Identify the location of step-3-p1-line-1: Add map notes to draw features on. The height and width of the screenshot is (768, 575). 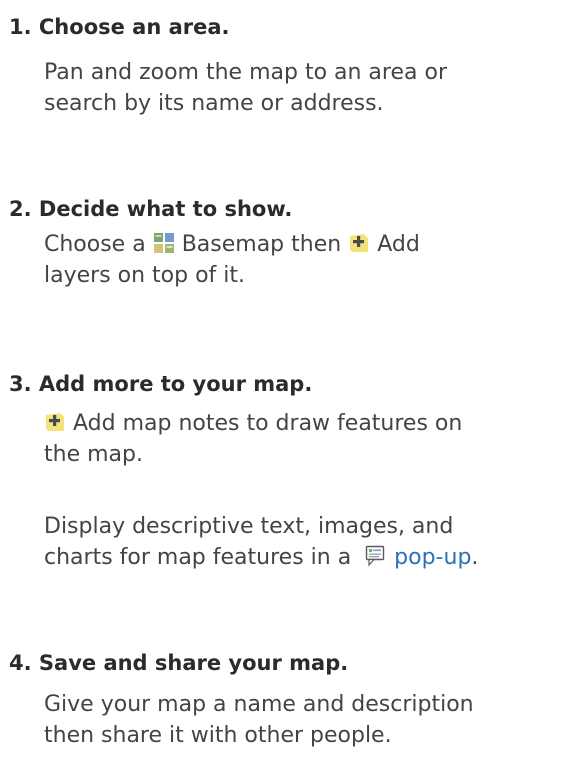
(306, 423).